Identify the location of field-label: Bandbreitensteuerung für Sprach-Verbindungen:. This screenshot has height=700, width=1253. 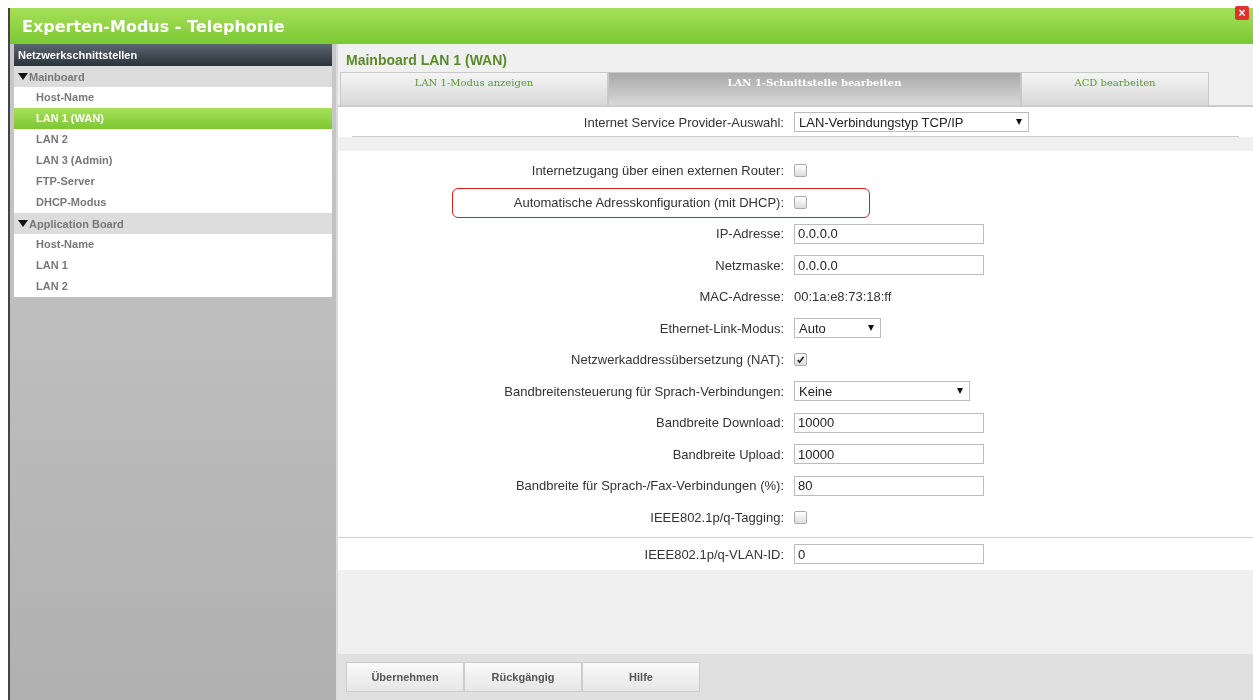
(644, 391).